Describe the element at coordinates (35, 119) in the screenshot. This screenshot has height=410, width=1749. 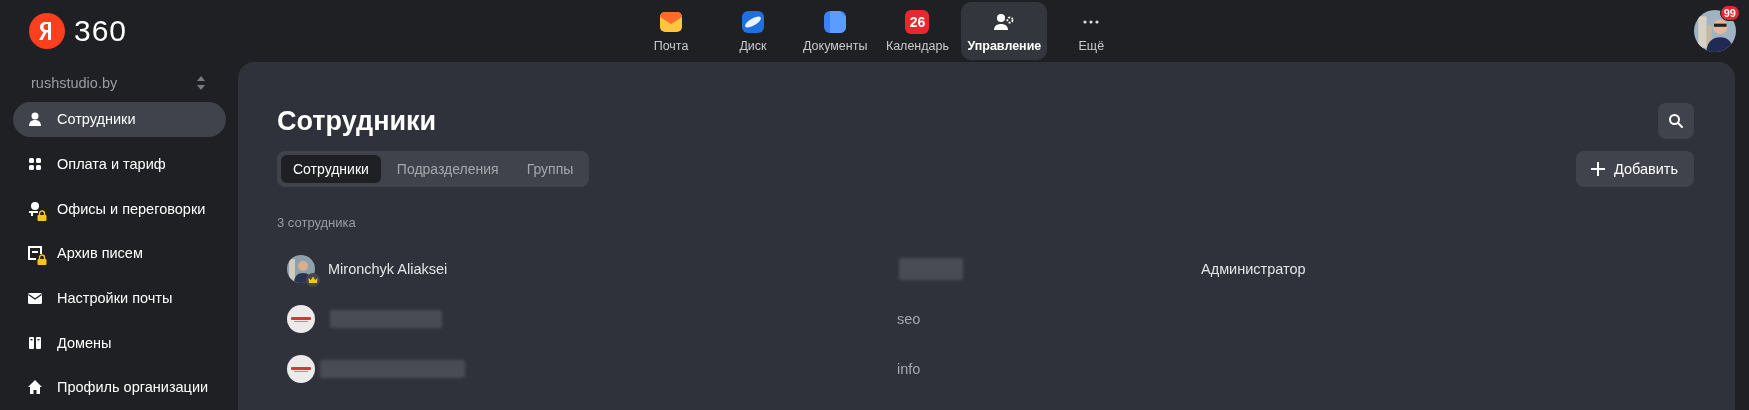
I see `person-icon` at that location.